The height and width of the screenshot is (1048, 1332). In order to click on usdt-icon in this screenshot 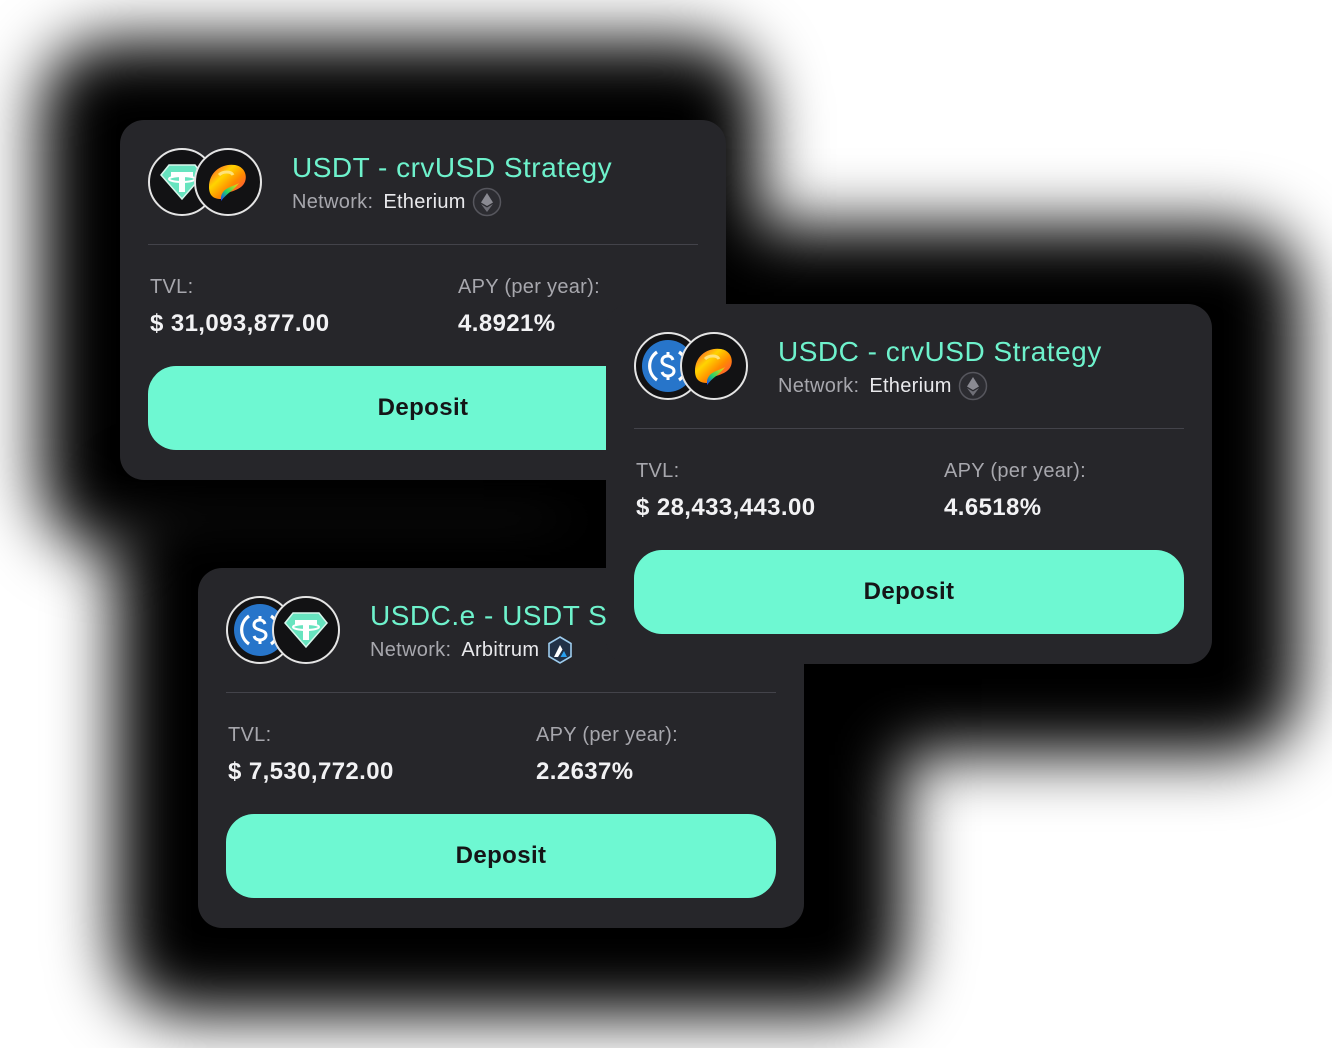, I will do `click(306, 630)`.